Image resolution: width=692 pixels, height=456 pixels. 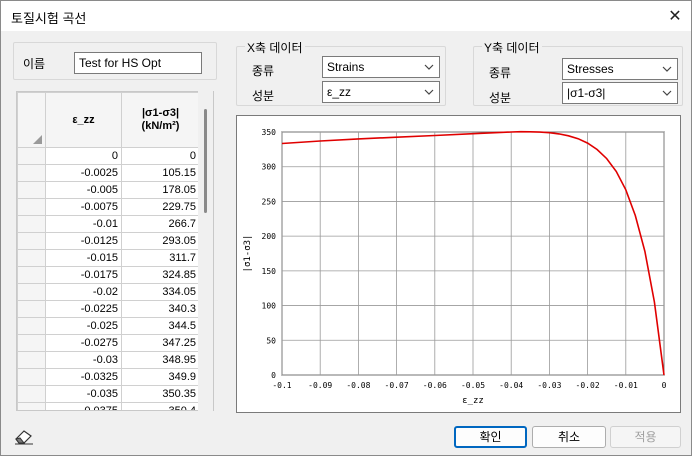 What do you see at coordinates (83, 343) in the screenshot?
I see `cell-strain: -0.0275` at bounding box center [83, 343].